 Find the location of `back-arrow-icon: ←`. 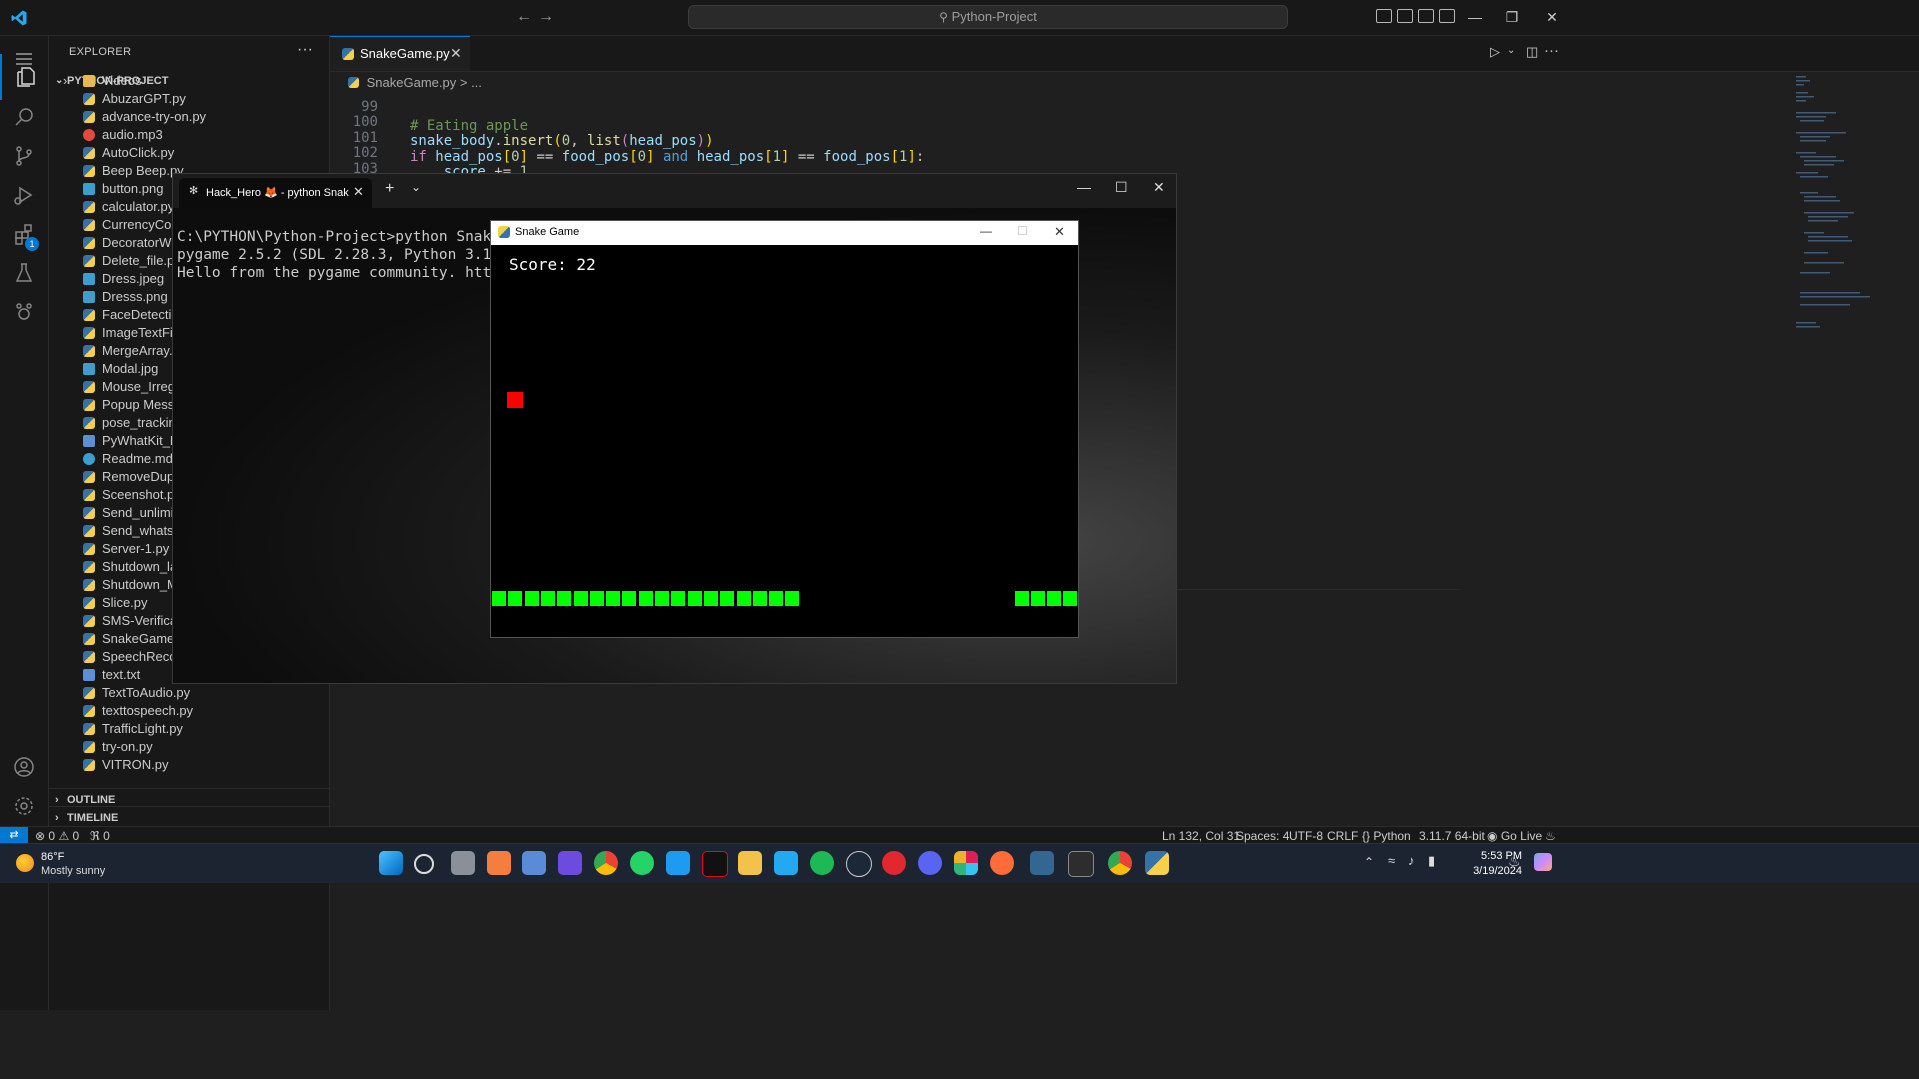

back-arrow-icon: ← is located at coordinates (524, 17).